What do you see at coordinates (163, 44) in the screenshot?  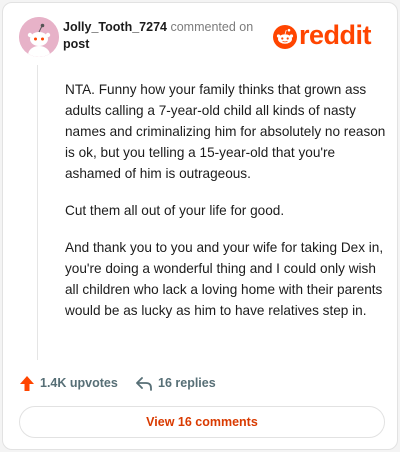 I see `post-link: post` at bounding box center [163, 44].